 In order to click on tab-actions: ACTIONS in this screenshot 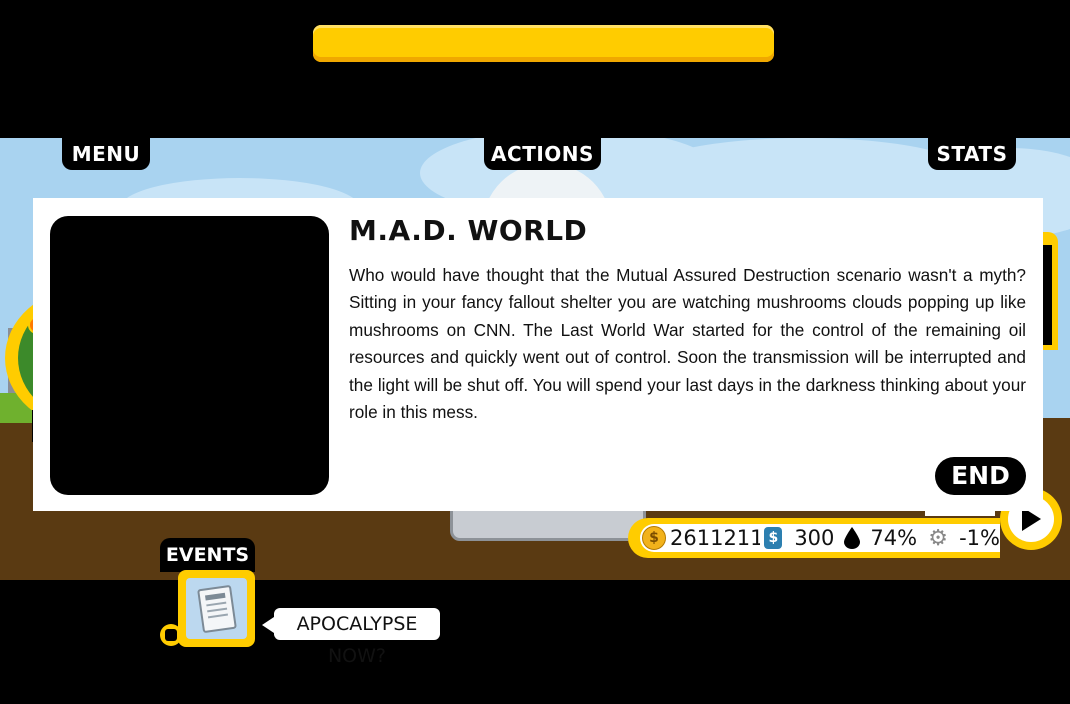, I will do `click(542, 154)`.